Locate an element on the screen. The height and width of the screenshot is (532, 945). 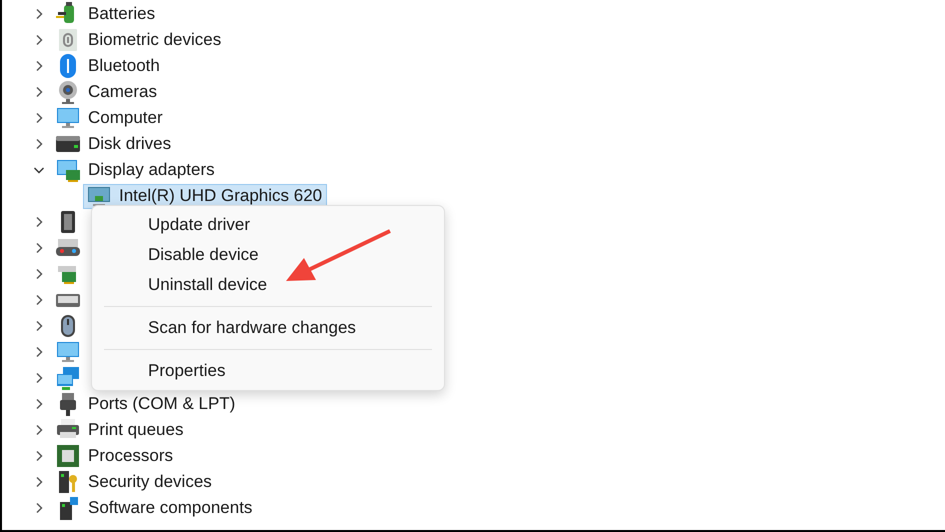
tree-item: Print queues is located at coordinates (136, 430).